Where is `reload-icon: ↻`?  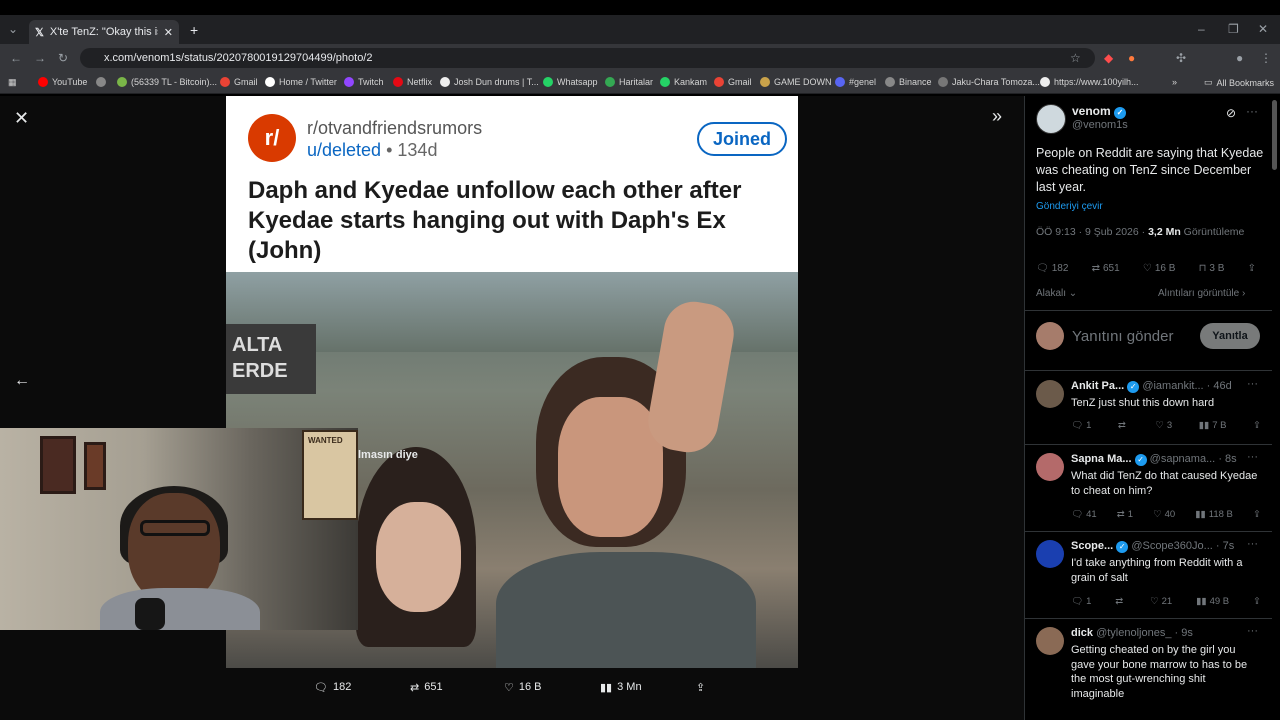 reload-icon: ↻ is located at coordinates (63, 58).